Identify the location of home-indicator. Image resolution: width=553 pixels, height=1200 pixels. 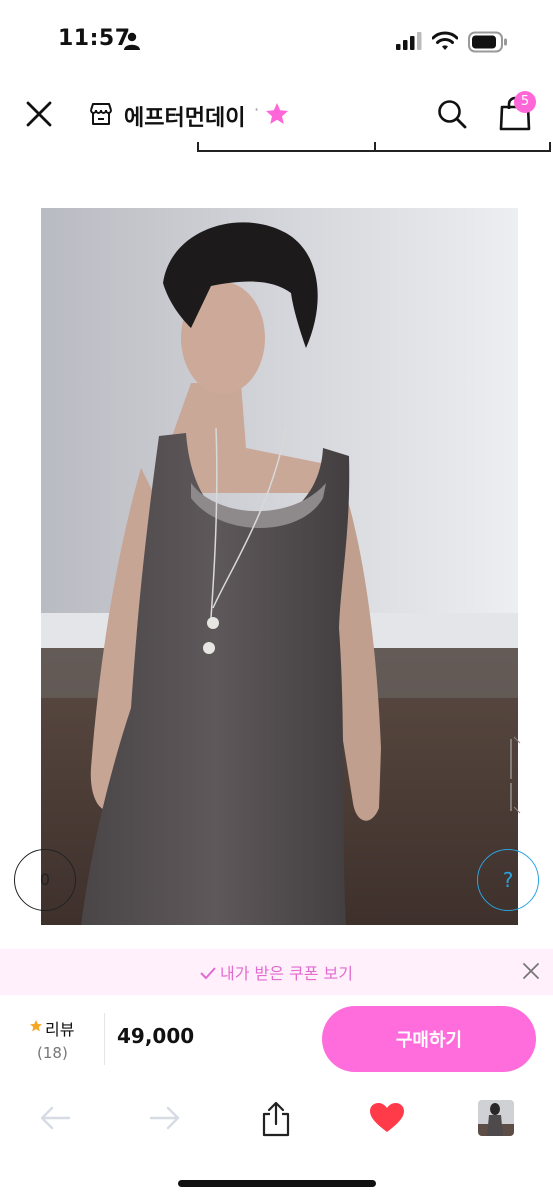
(277, 1183).